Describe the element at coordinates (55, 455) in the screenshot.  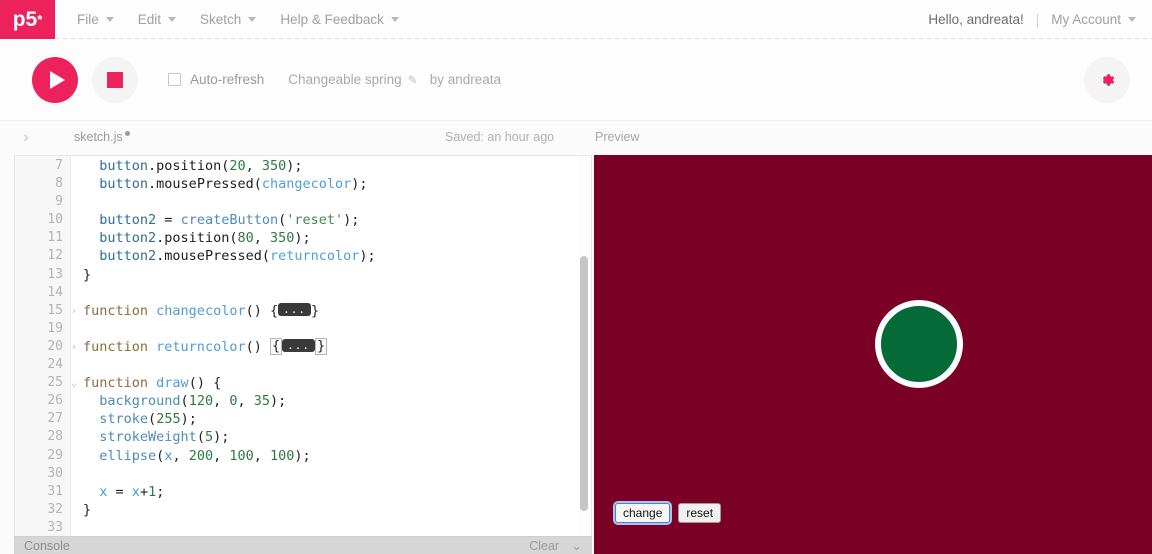
I see `line-number: 29` at that location.